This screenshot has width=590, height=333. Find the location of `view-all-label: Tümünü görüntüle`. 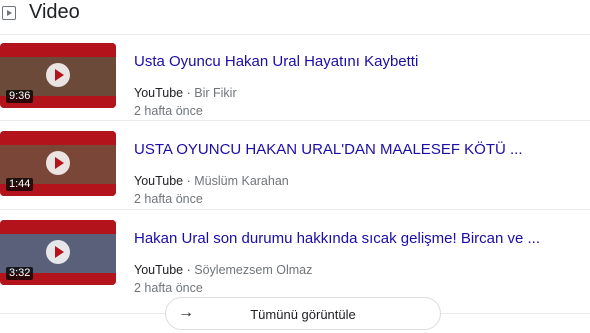

view-all-label: Tümünü görüntüle is located at coordinates (303, 314).